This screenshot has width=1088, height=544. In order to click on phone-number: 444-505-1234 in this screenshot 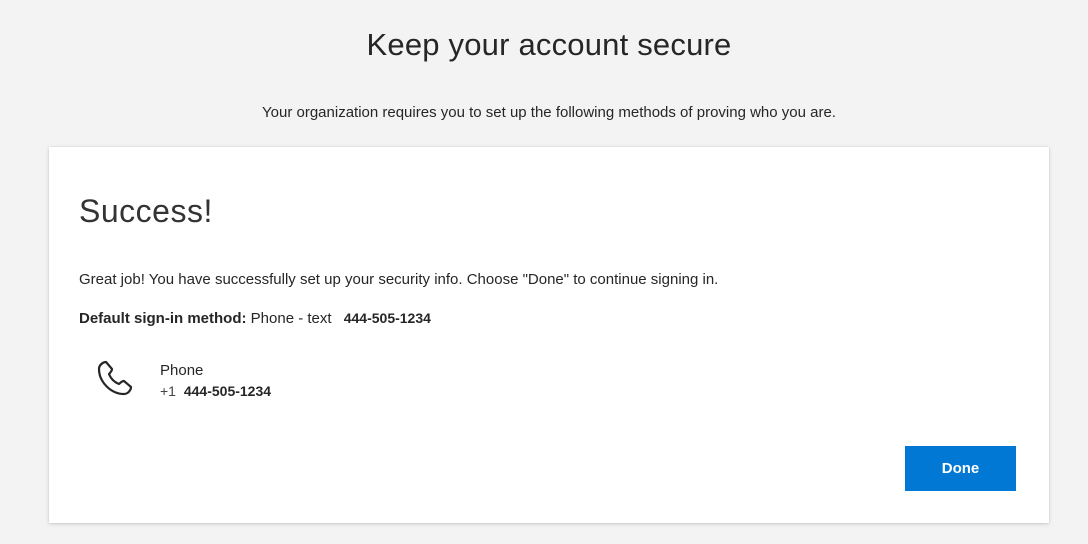, I will do `click(227, 391)`.